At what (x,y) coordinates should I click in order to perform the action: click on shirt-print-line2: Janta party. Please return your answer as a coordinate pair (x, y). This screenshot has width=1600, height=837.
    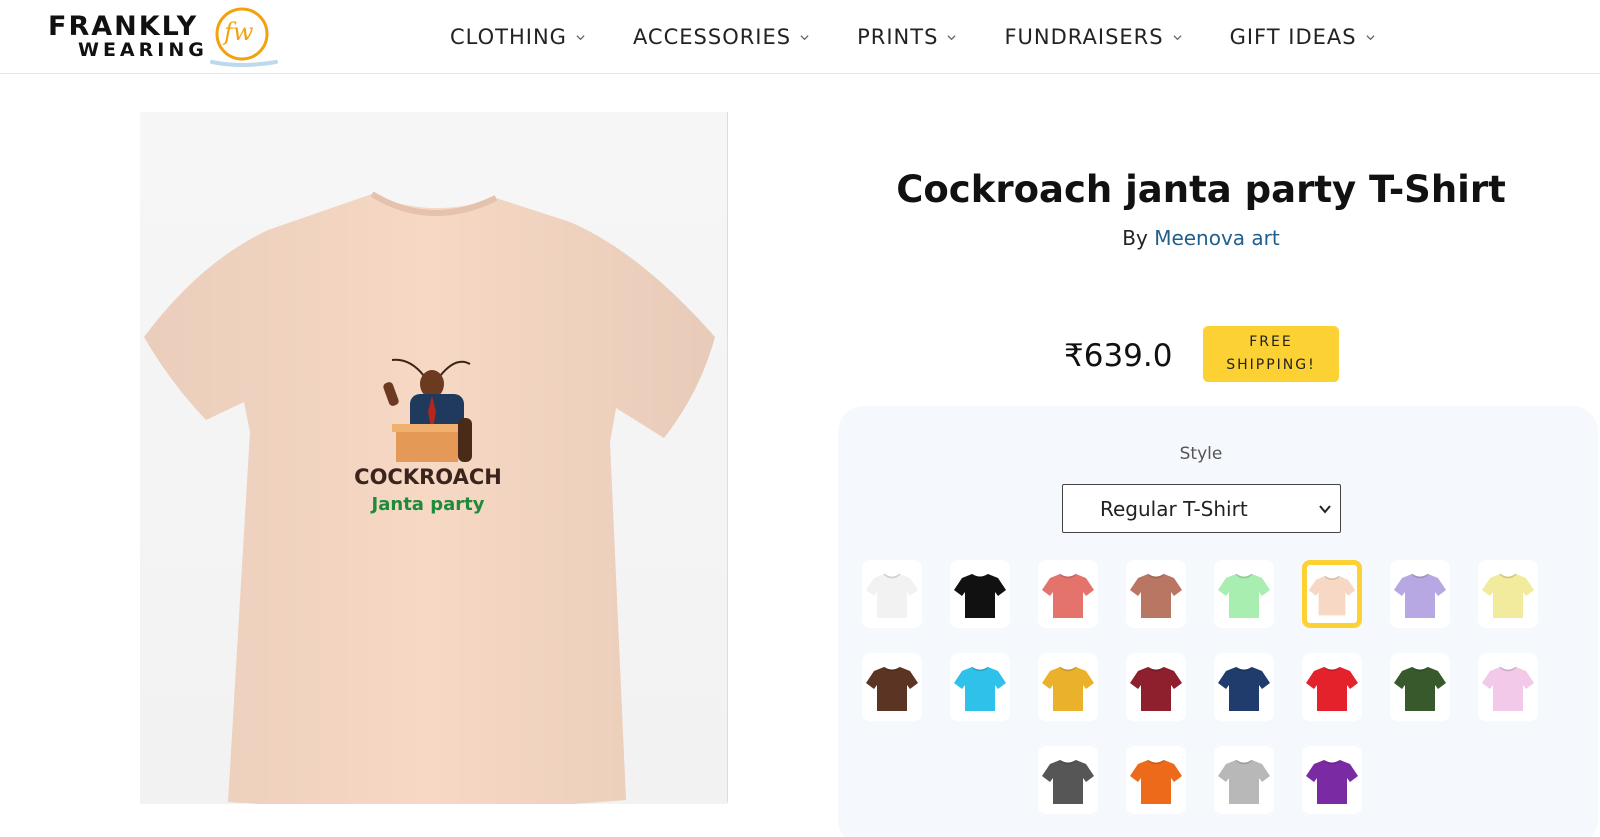
    Looking at the image, I should click on (427, 504).